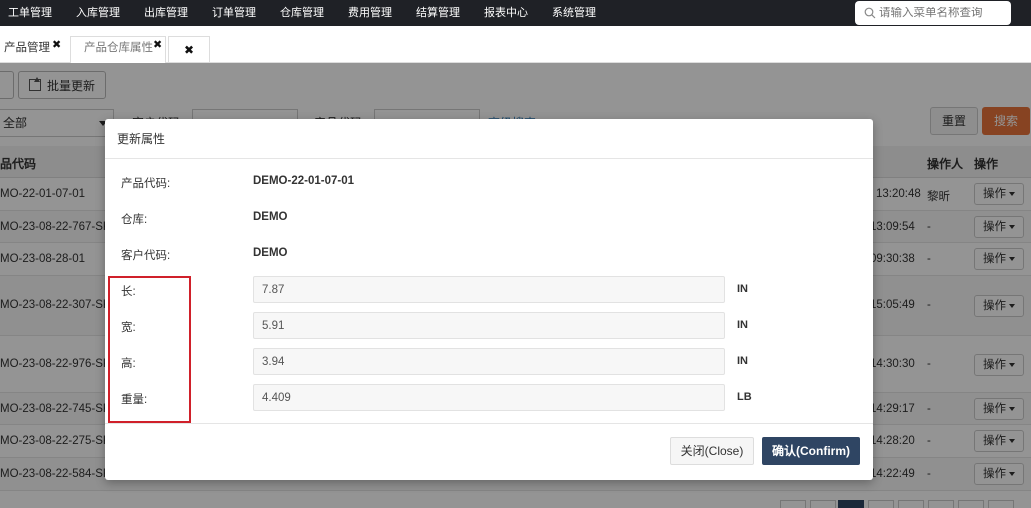 The height and width of the screenshot is (508, 1031). I want to click on product-code-value: DEMO-22-01-07-01, so click(303, 181).